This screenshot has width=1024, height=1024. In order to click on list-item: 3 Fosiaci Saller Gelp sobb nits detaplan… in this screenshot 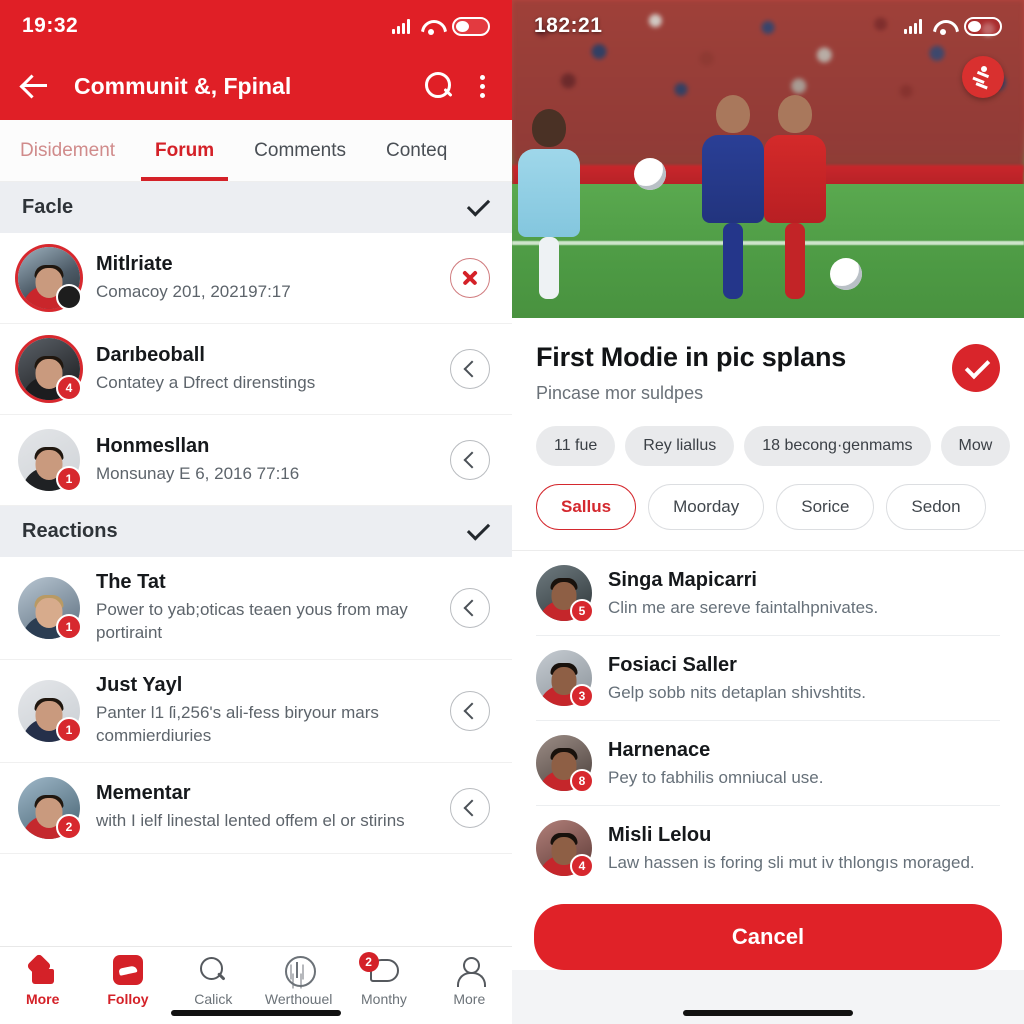, I will do `click(768, 677)`.